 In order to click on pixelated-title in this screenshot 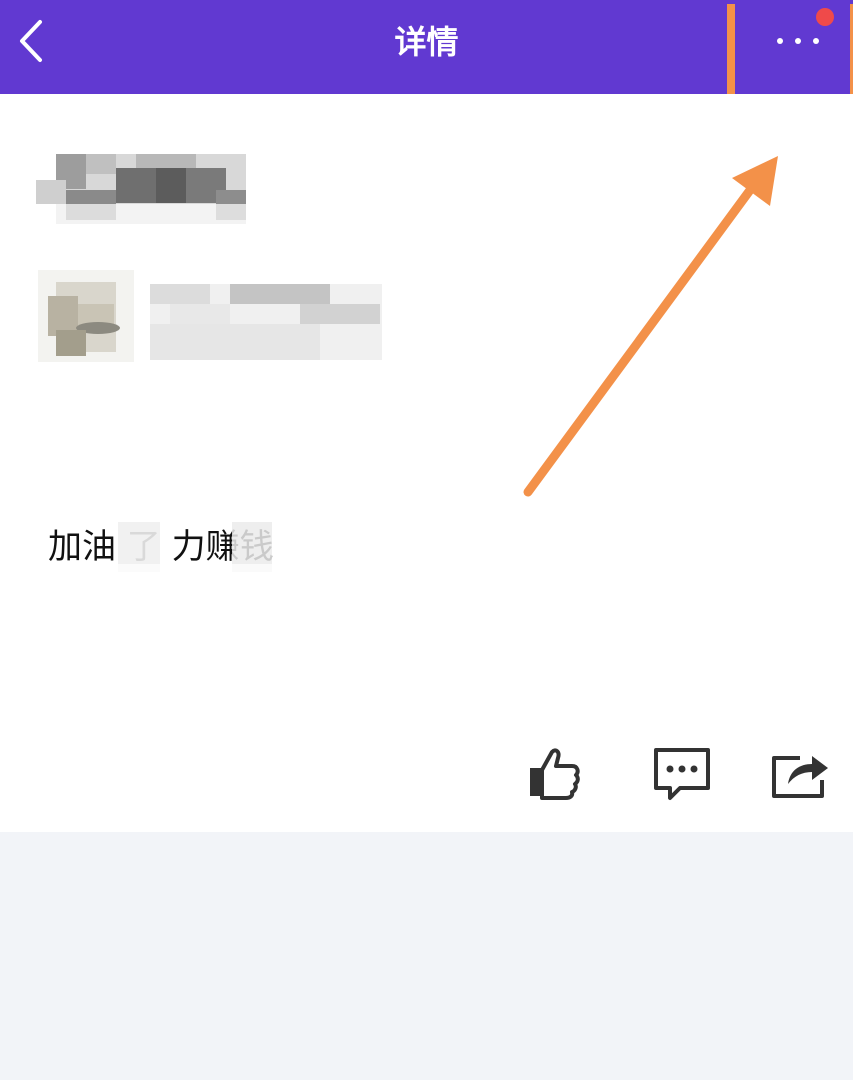, I will do `click(151, 192)`.